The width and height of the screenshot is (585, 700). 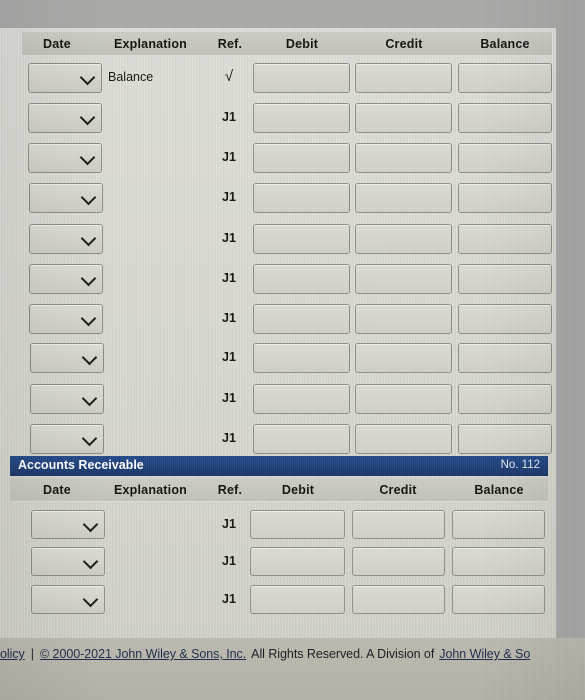 I want to click on column-header-ref-0: Ref., so click(x=230, y=44).